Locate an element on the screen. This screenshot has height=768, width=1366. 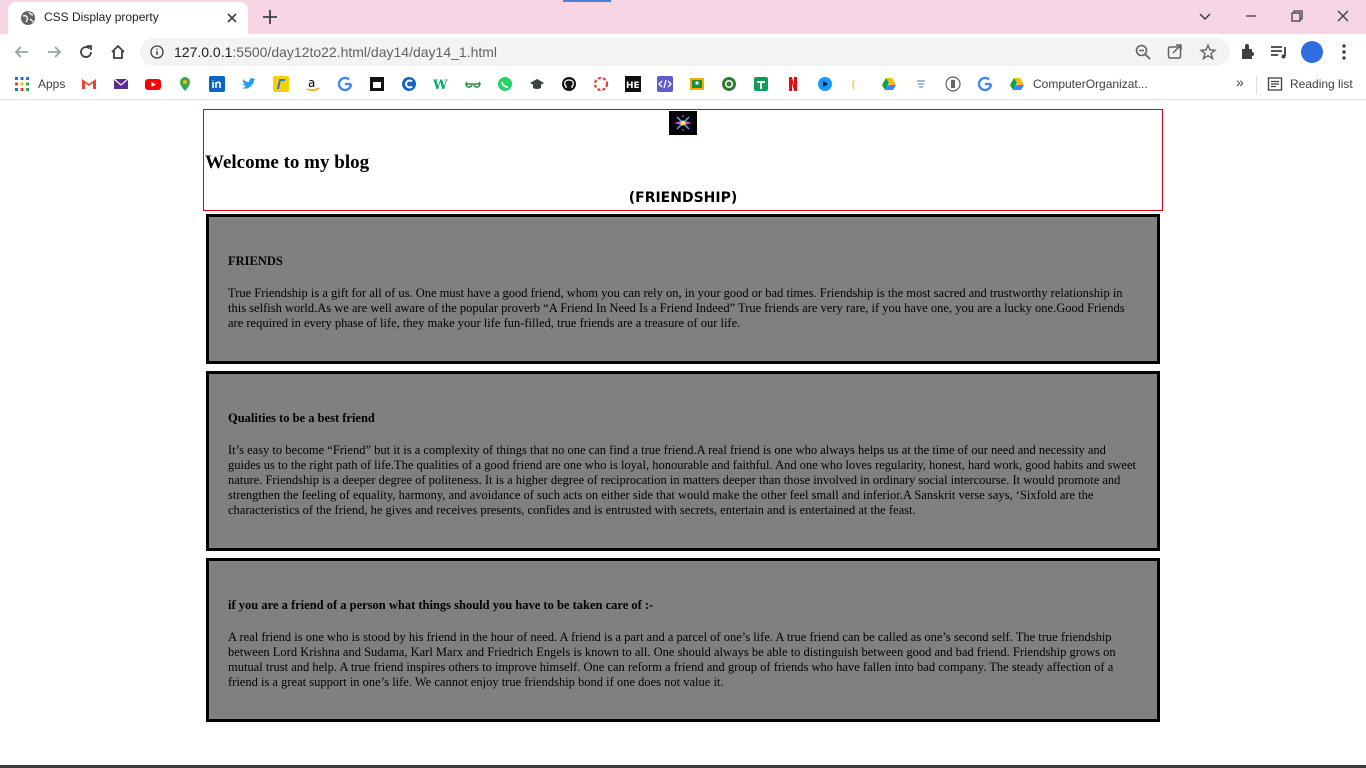
sheets-icon is located at coordinates (761, 84).